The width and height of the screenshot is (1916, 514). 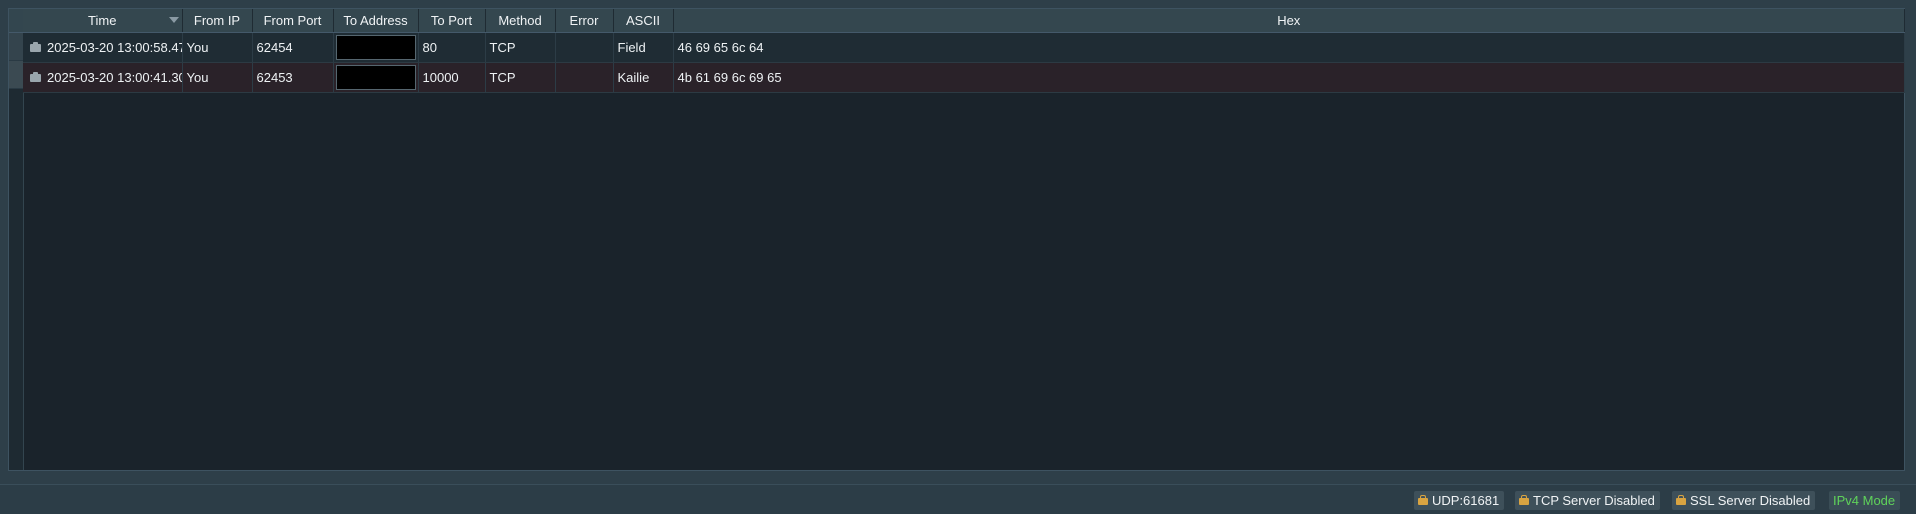 I want to click on to-port-cell: 10000, so click(x=452, y=77).